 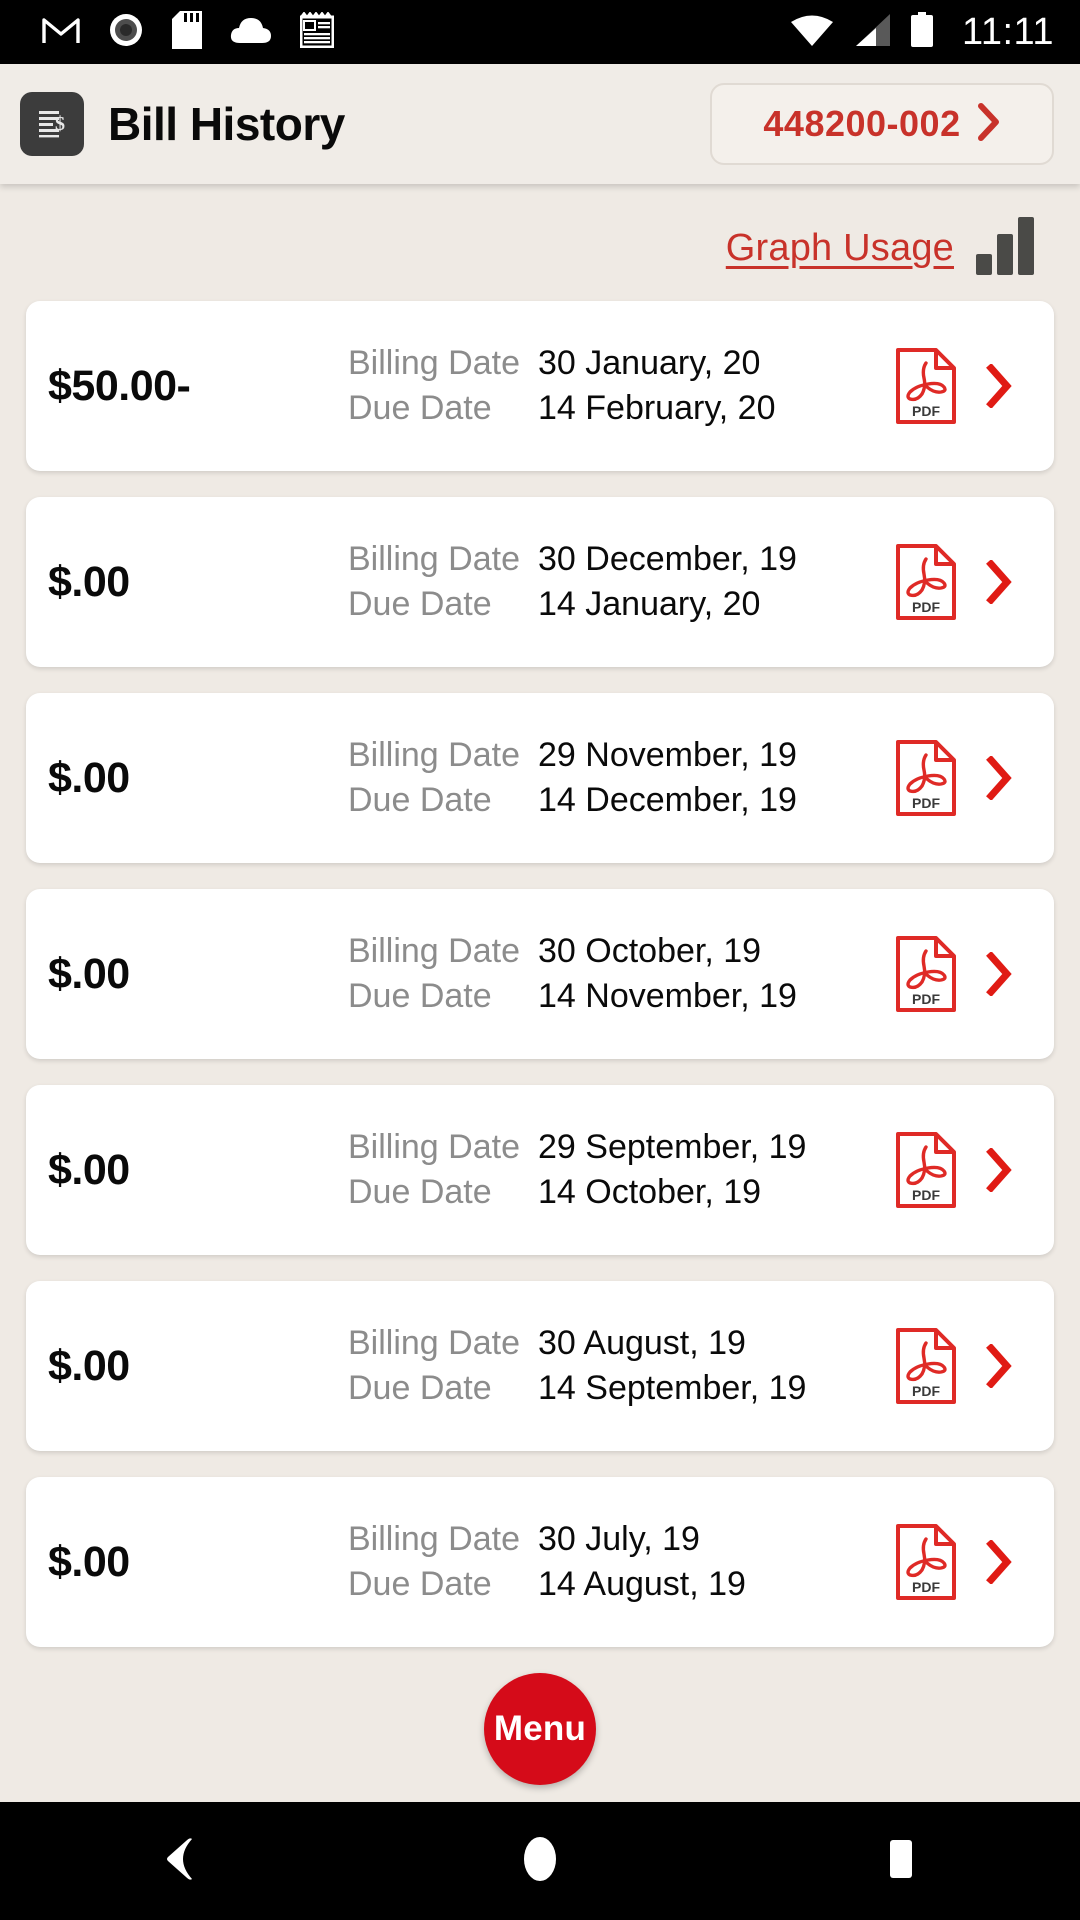 I want to click on bill-document-icon: $, so click(x=52, y=124).